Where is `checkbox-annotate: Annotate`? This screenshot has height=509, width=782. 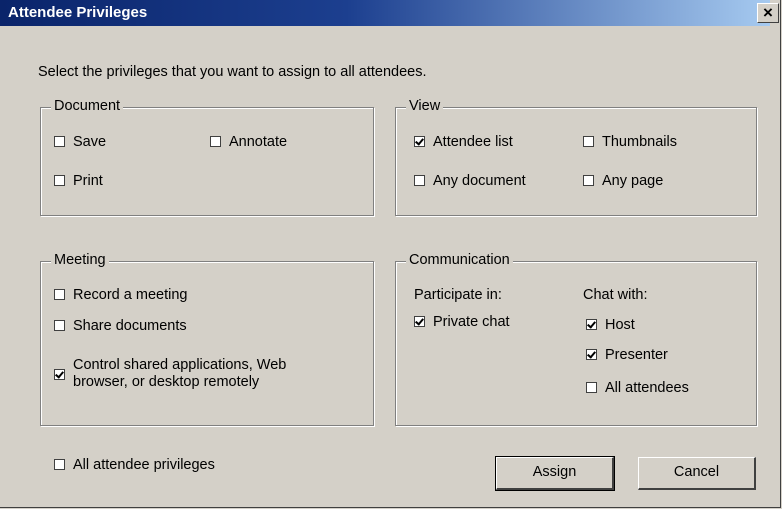 checkbox-annotate: Annotate is located at coordinates (248, 142).